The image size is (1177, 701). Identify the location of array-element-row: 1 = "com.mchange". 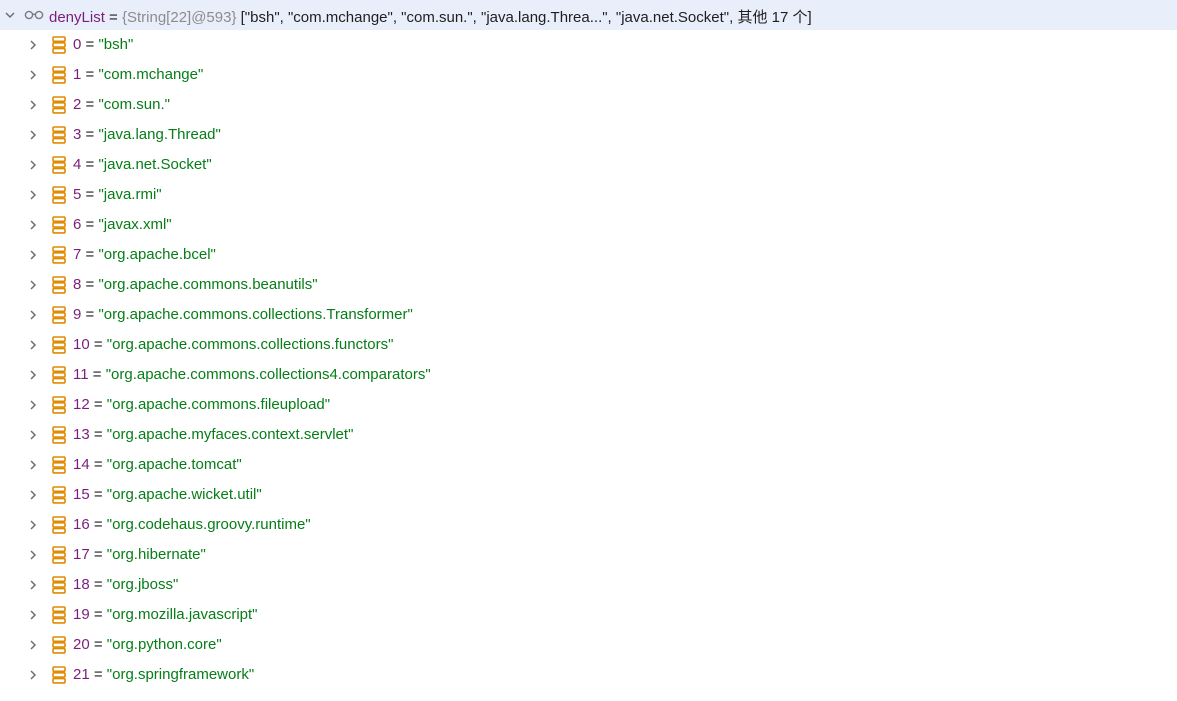
(588, 75).